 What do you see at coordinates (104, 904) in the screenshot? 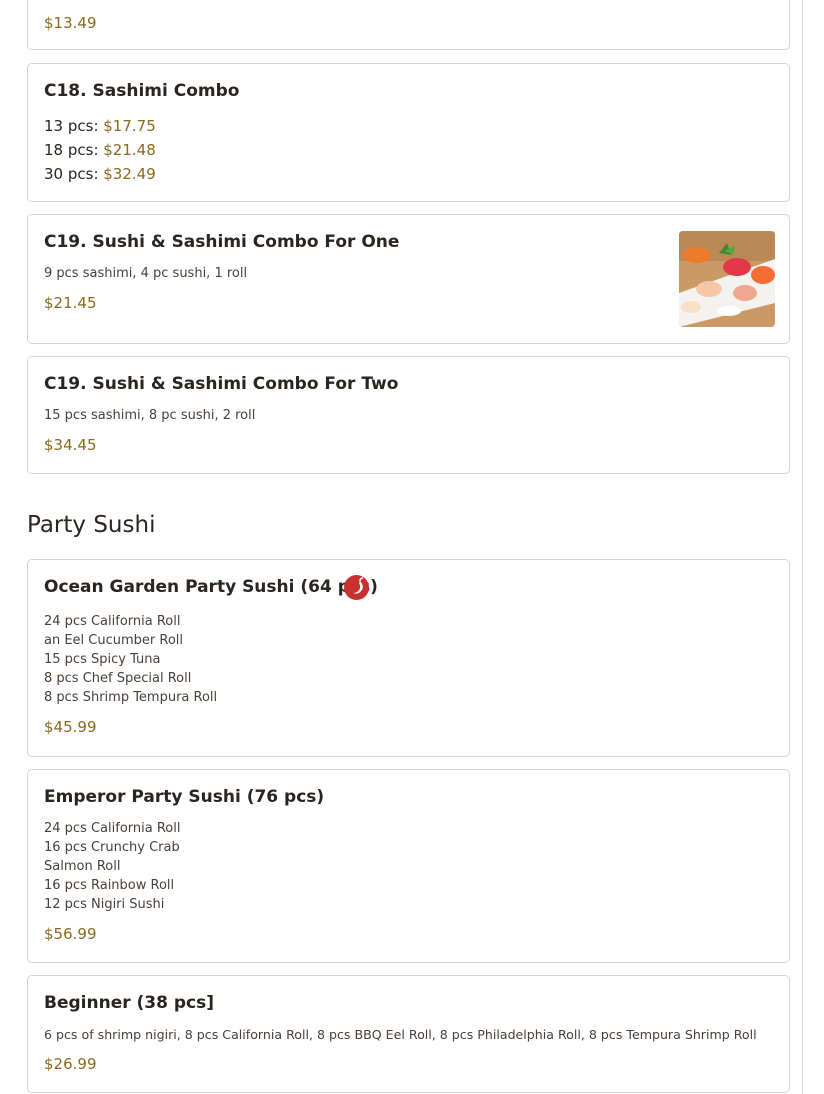
I see `item-description-line: 12 pcs Nigiri Sushi` at bounding box center [104, 904].